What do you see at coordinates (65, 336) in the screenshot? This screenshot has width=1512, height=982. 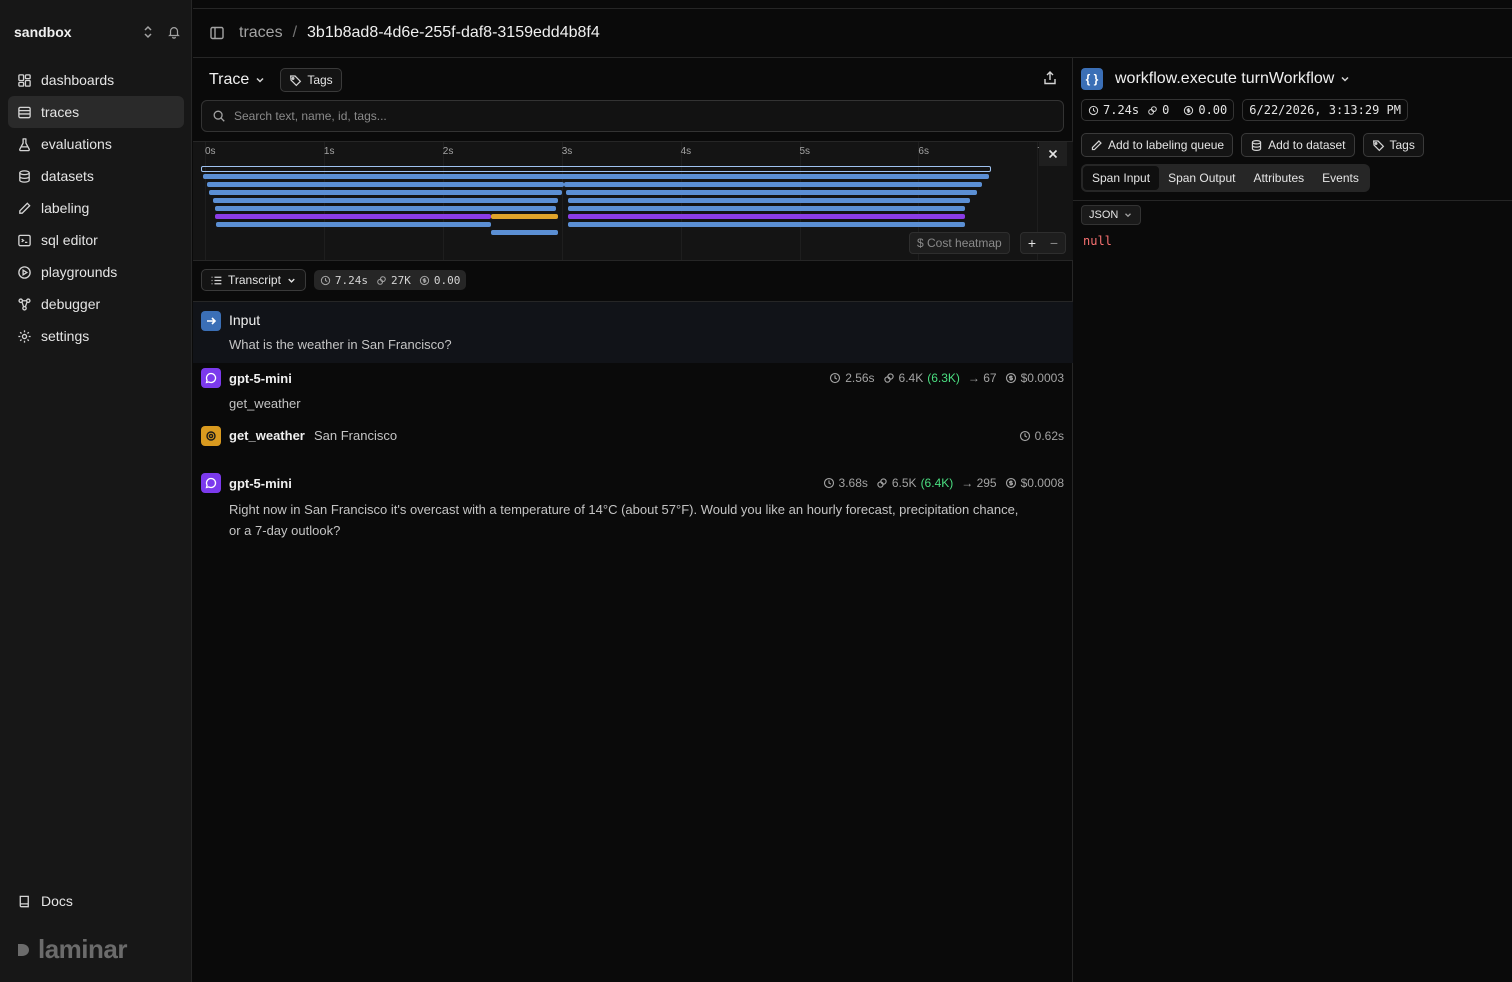 I see `sidebar-item-label: settings` at bounding box center [65, 336].